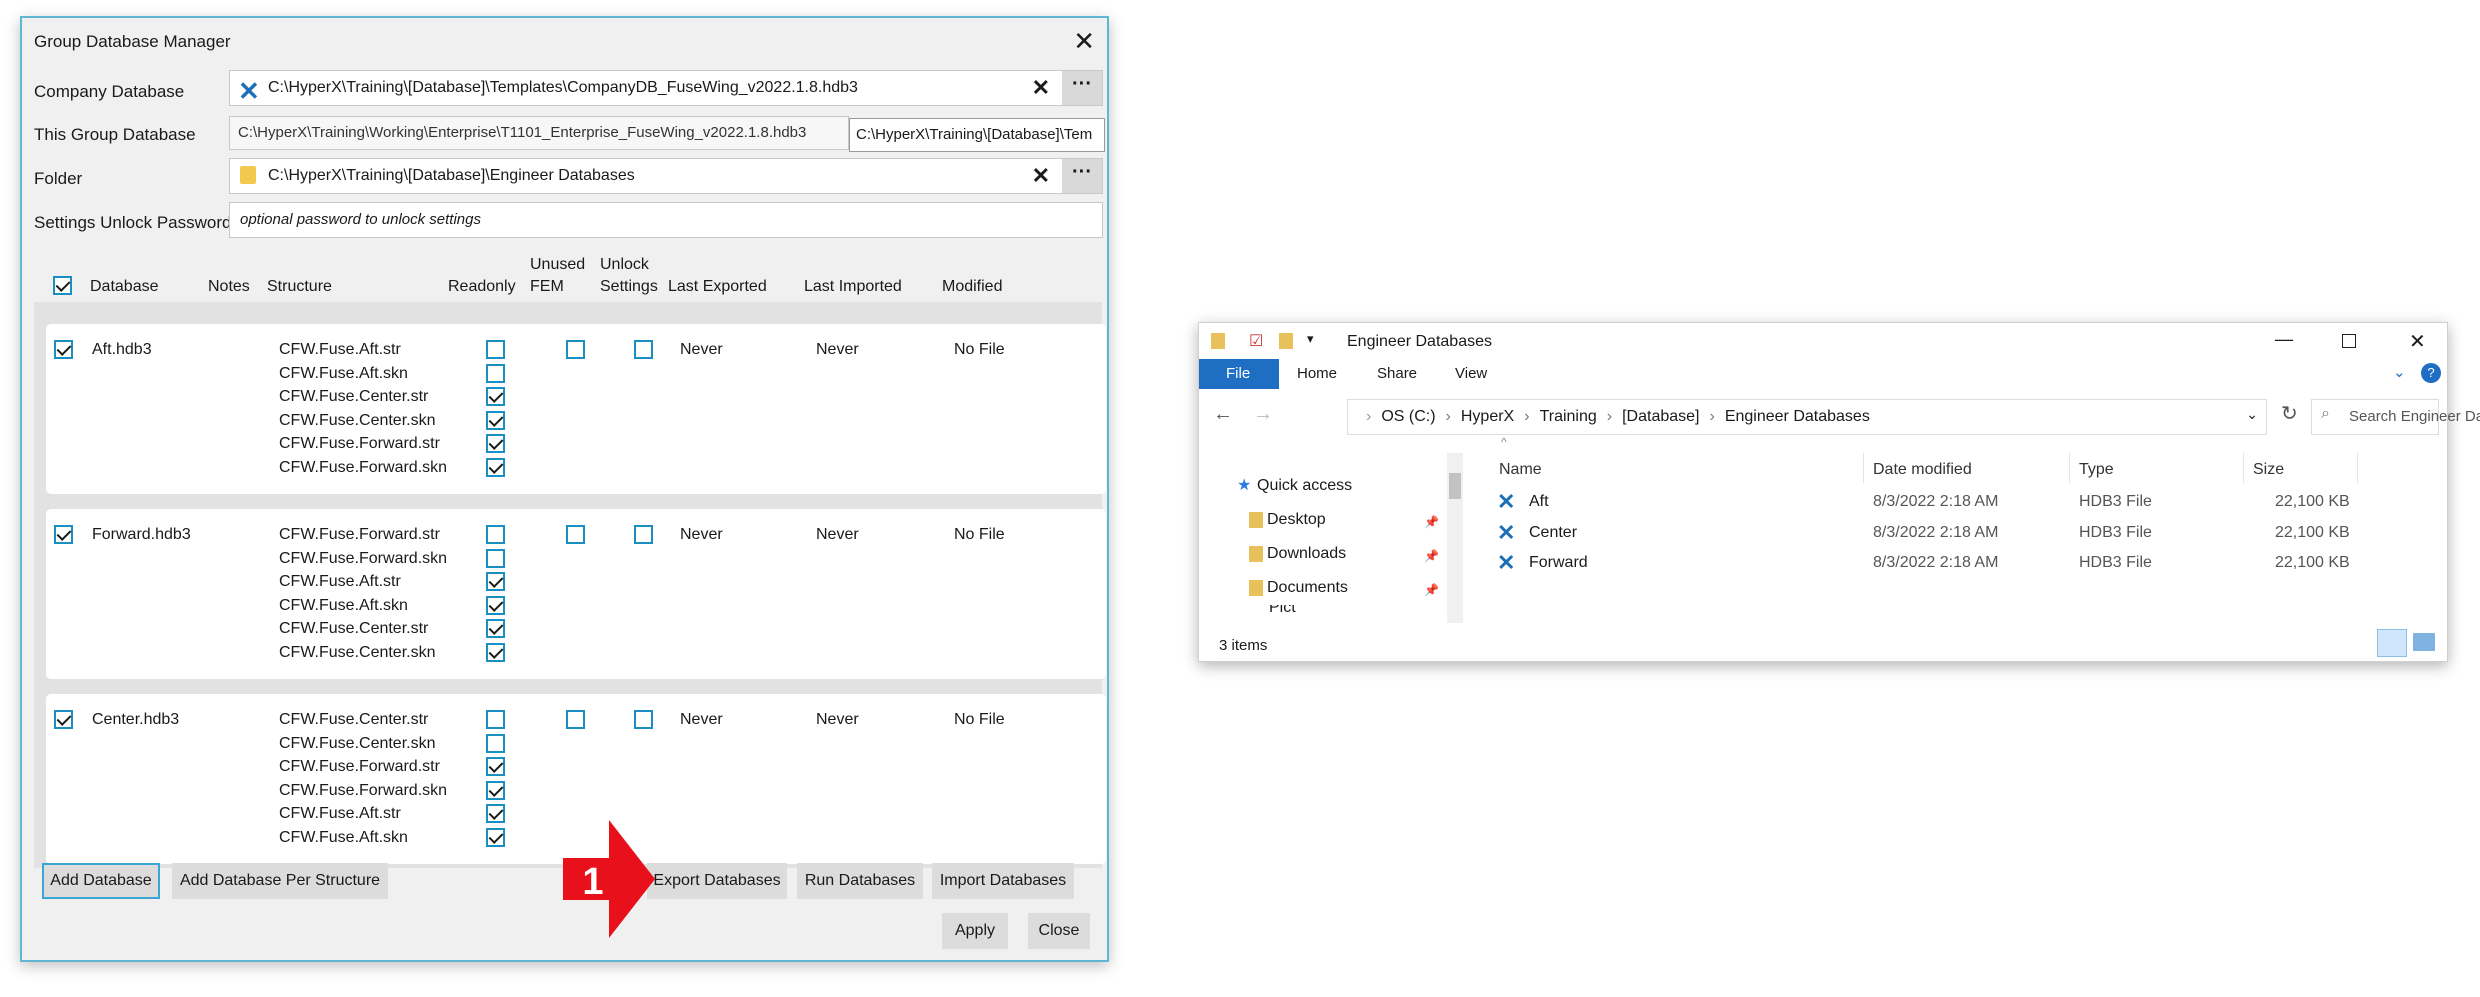 The width and height of the screenshot is (2480, 997). Describe the element at coordinates (1397, 373) in the screenshot. I see `ribbon-tab-share: Share` at that location.